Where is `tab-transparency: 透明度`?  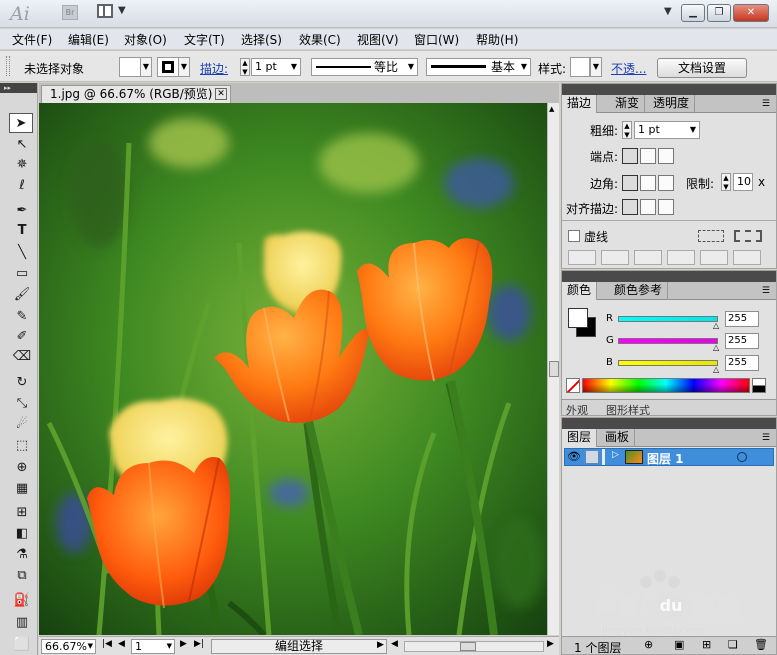
tab-transparency: 透明度 is located at coordinates (672, 104).